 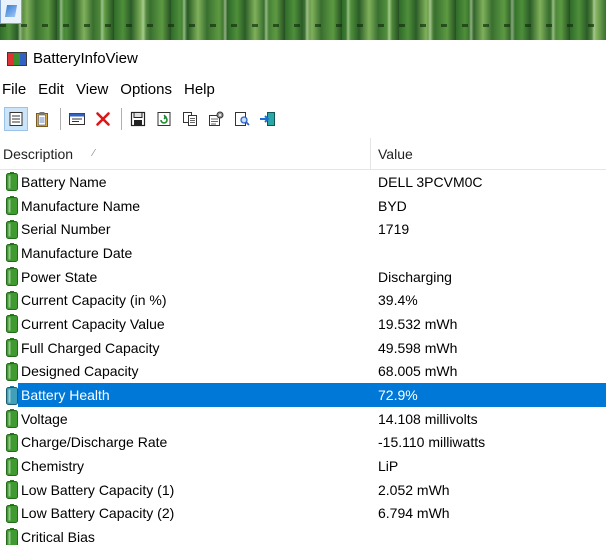 I want to click on table-row: Battery Health 72.9%, so click(x=303, y=395).